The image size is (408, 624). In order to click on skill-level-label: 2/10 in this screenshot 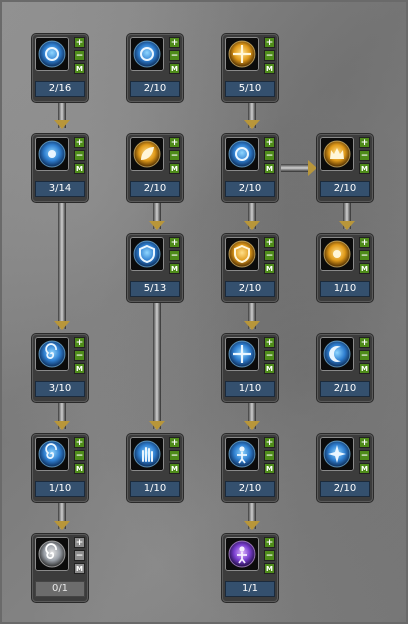, I will do `click(345, 189)`.